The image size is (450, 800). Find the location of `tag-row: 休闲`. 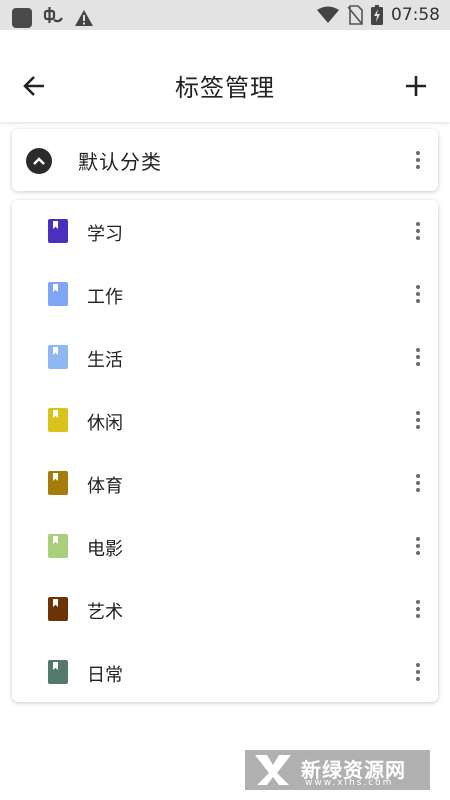

tag-row: 休闲 is located at coordinates (225, 420).